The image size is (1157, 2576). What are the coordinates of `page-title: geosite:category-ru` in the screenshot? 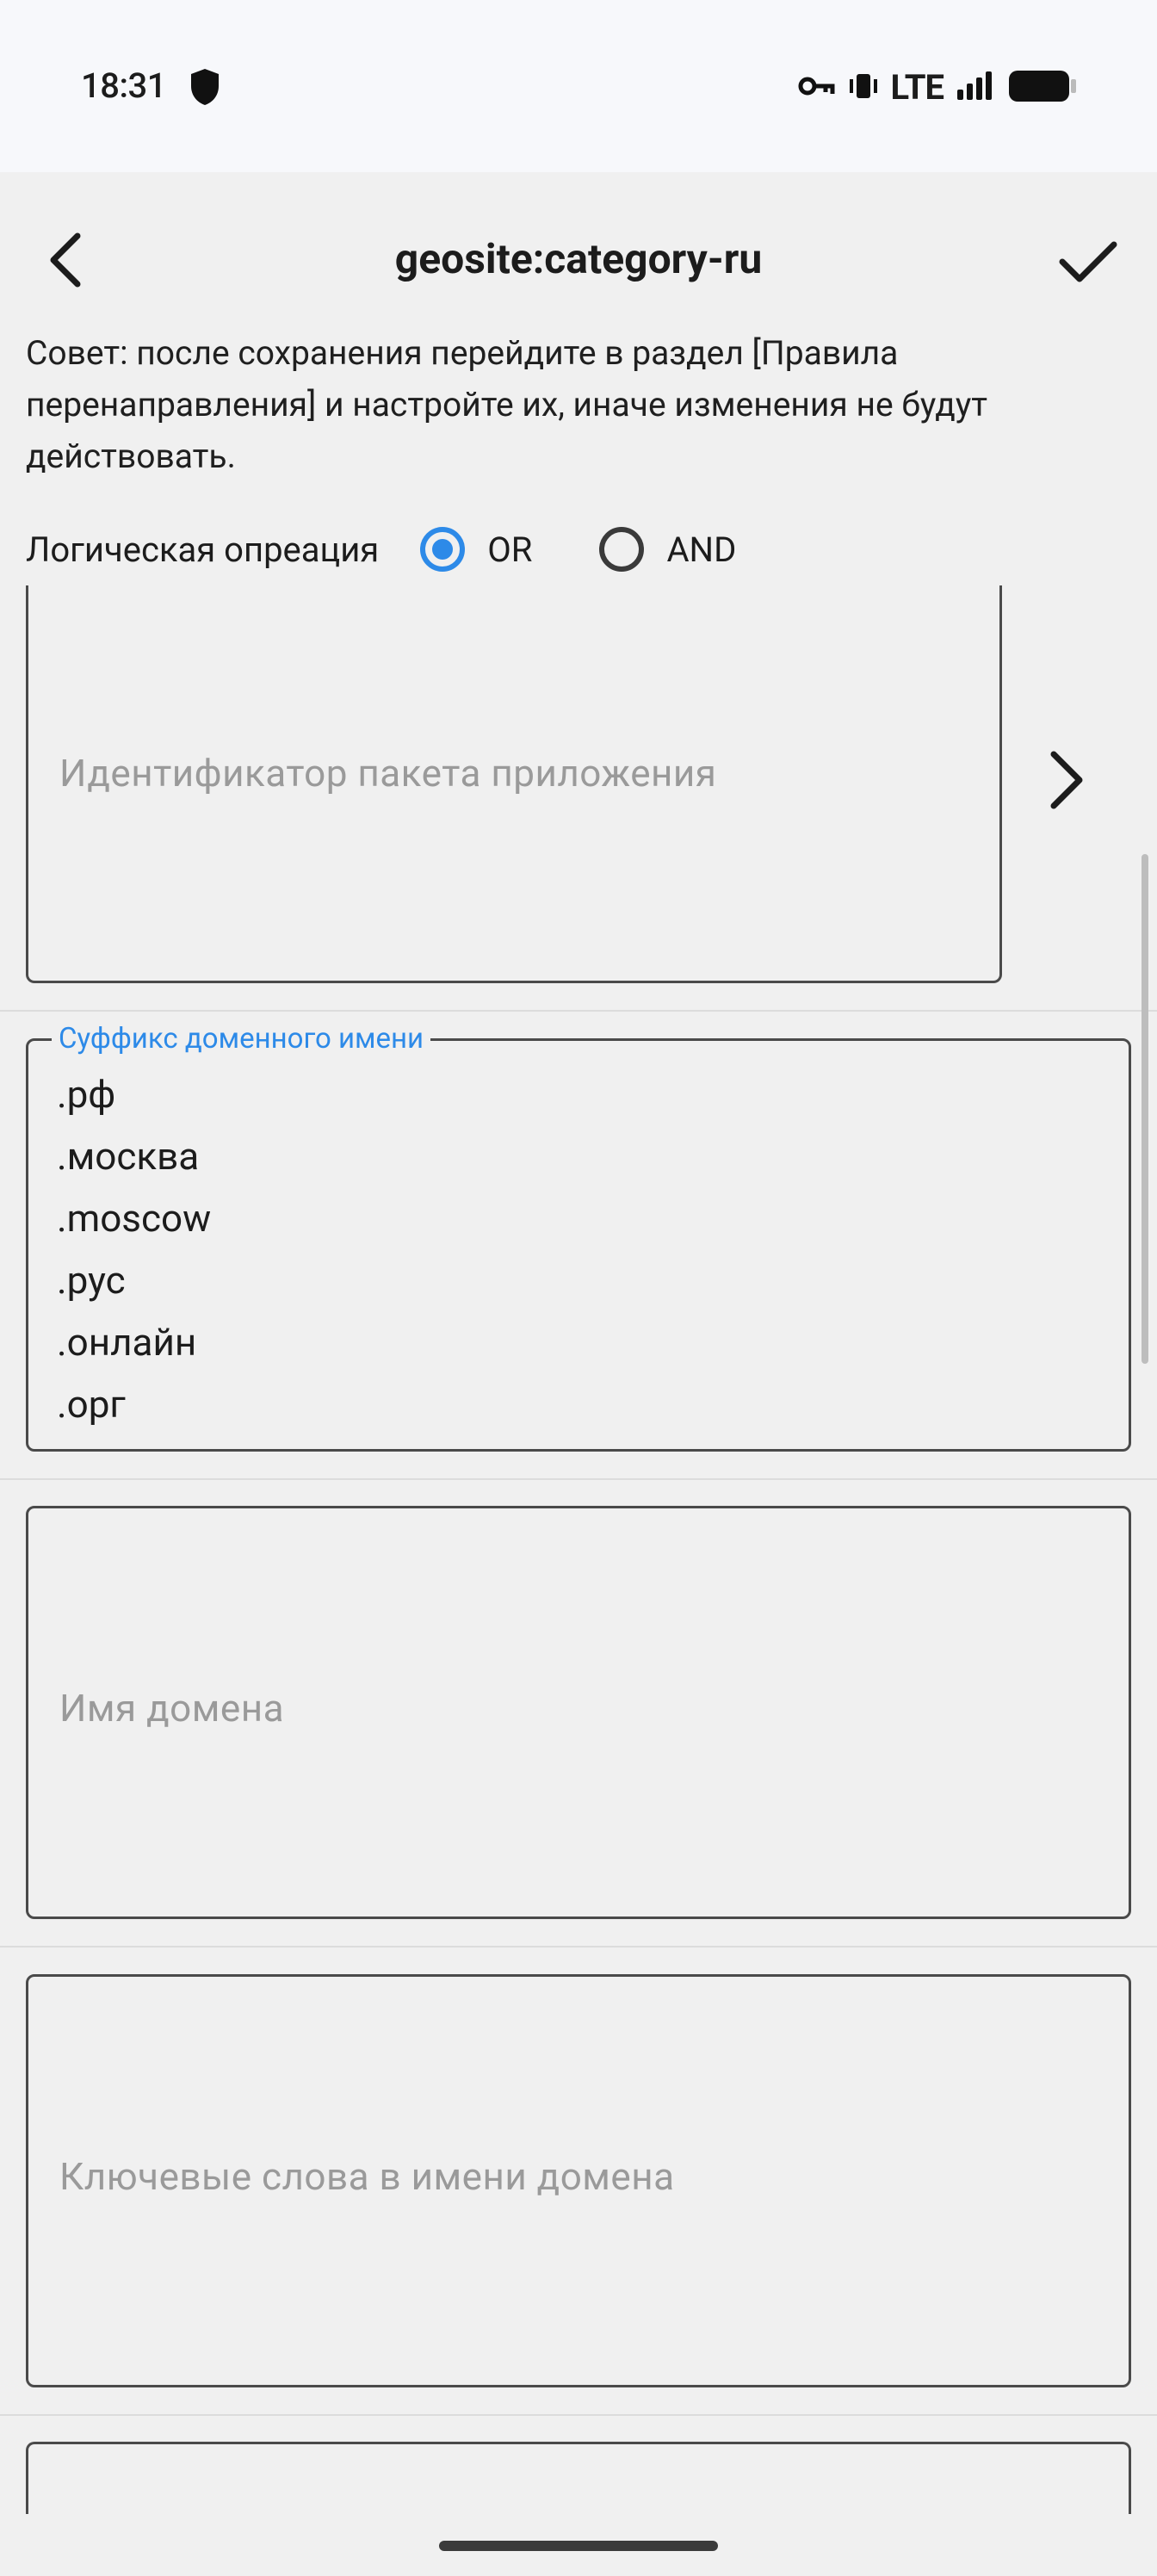 It's located at (579, 258).